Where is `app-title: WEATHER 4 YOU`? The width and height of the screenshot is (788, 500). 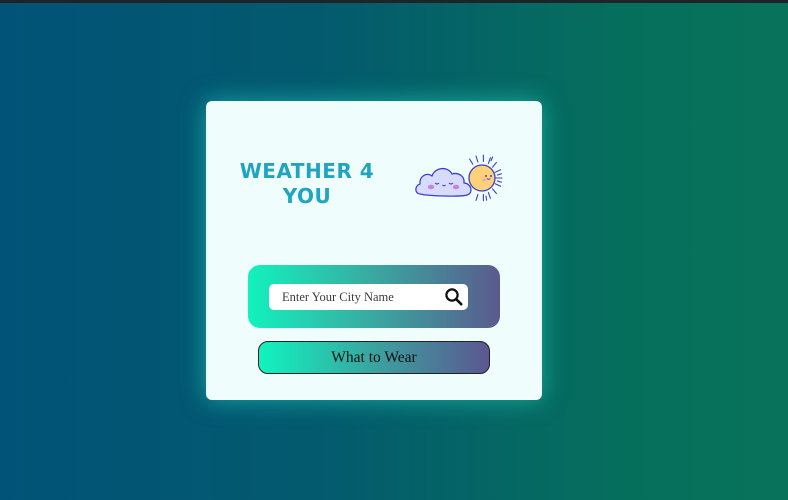
app-title: WEATHER 4 YOU is located at coordinates (307, 184).